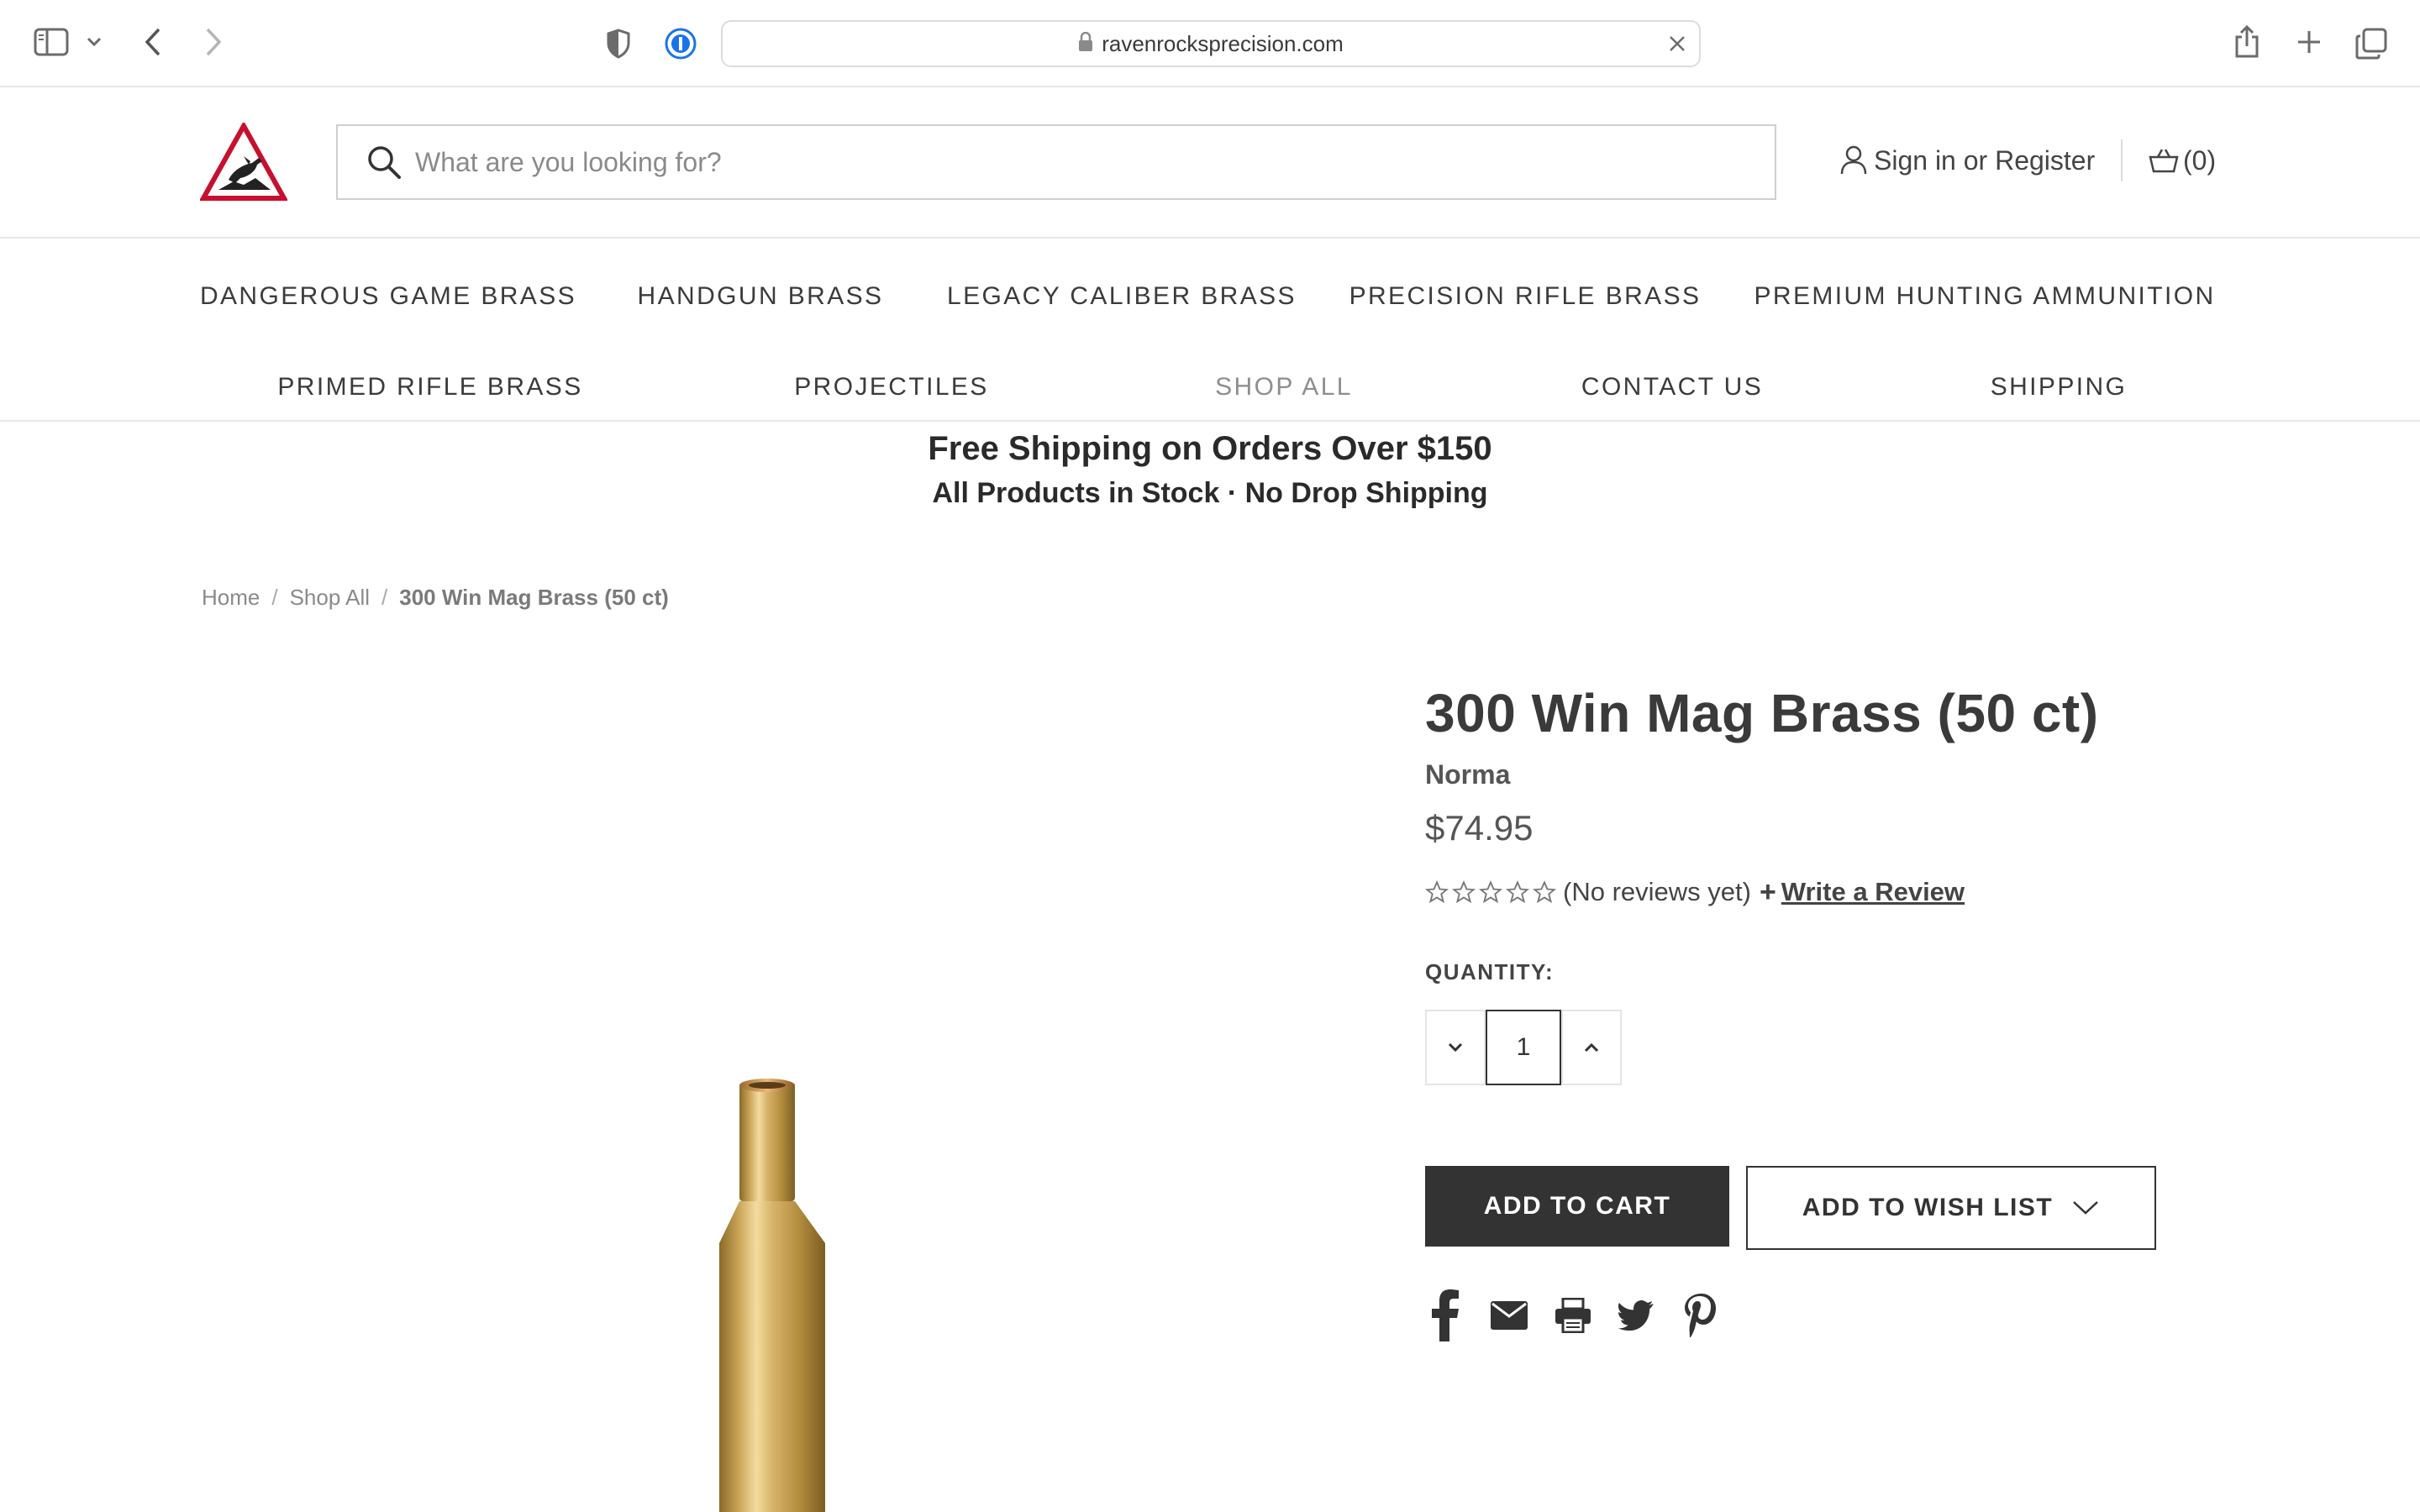  What do you see at coordinates (1445, 1315) in the screenshot?
I see `facebook-icon` at bounding box center [1445, 1315].